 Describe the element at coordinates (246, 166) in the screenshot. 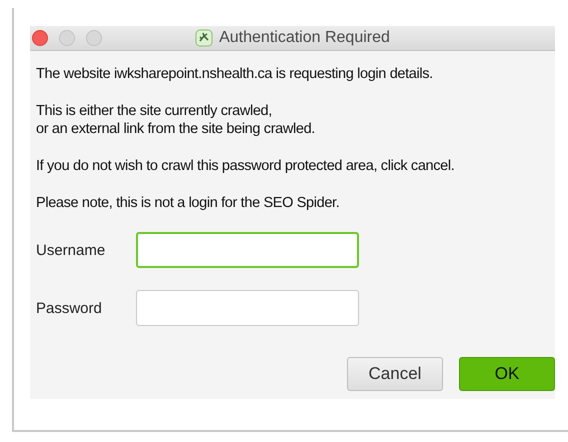

I see `message-text: If you do not wish to crawl this password protected area, click cancel.` at that location.